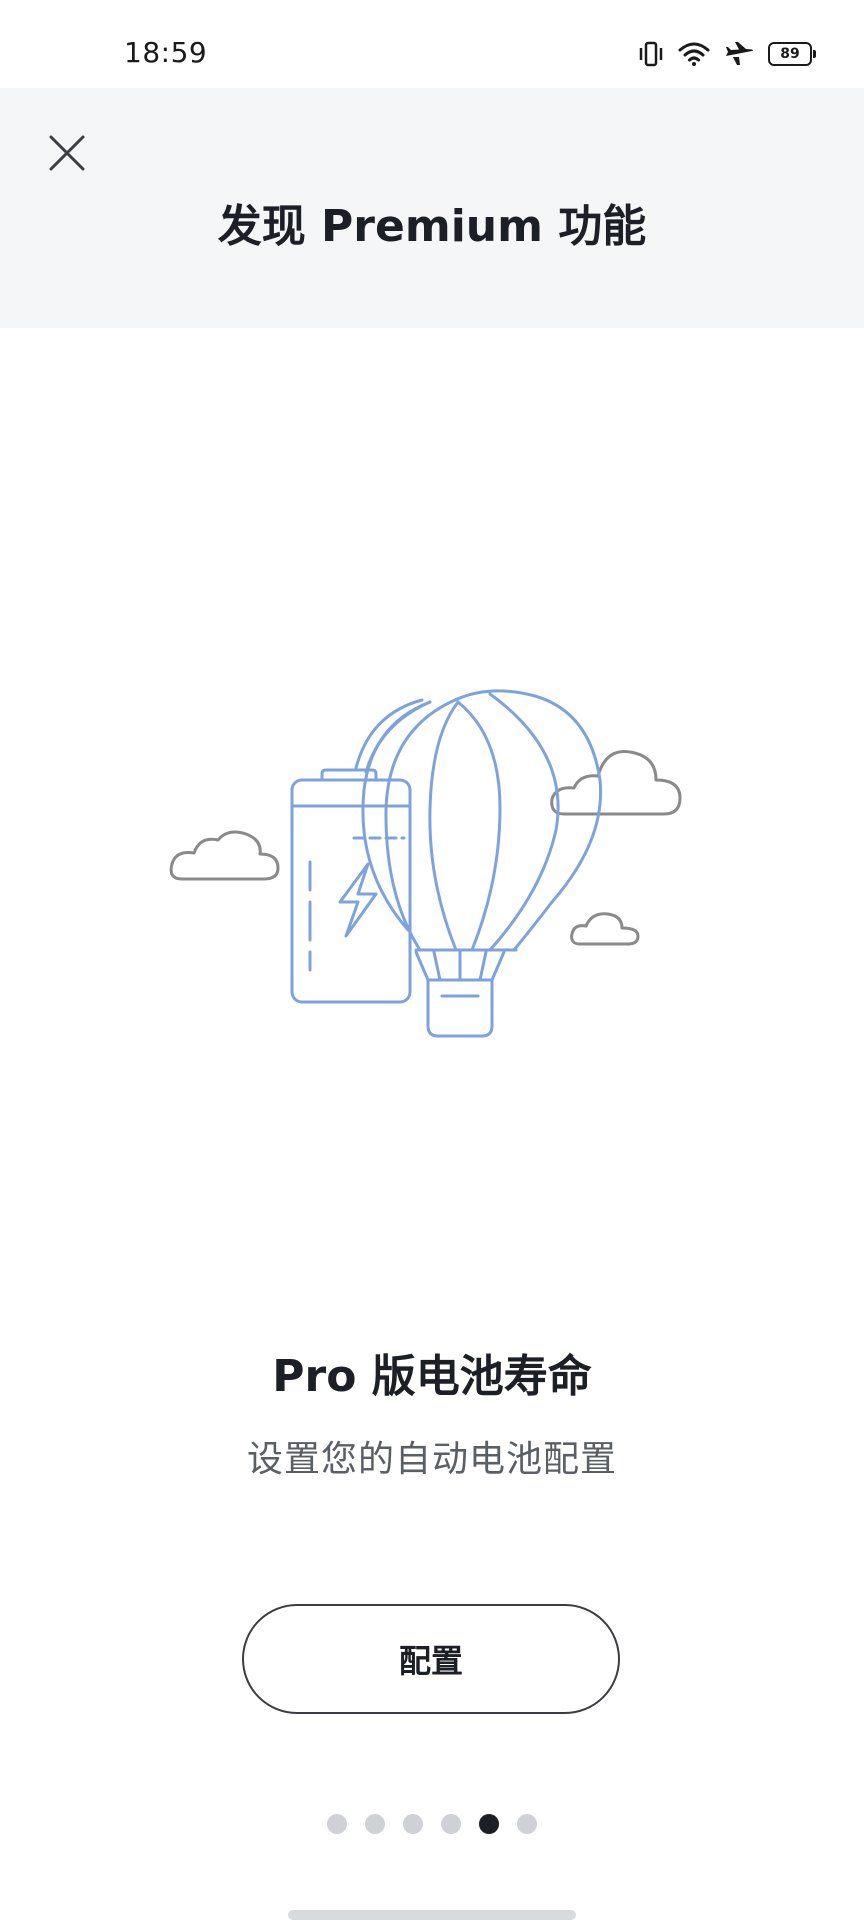 The image size is (864, 1920). Describe the element at coordinates (432, 1915) in the screenshot. I see `home-indicator` at that location.